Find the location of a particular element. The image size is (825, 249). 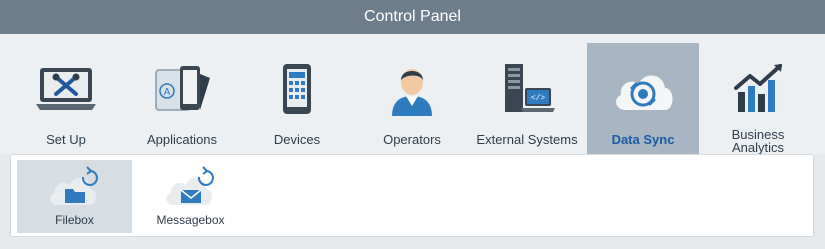

cloud-sync-icon is located at coordinates (643, 90).